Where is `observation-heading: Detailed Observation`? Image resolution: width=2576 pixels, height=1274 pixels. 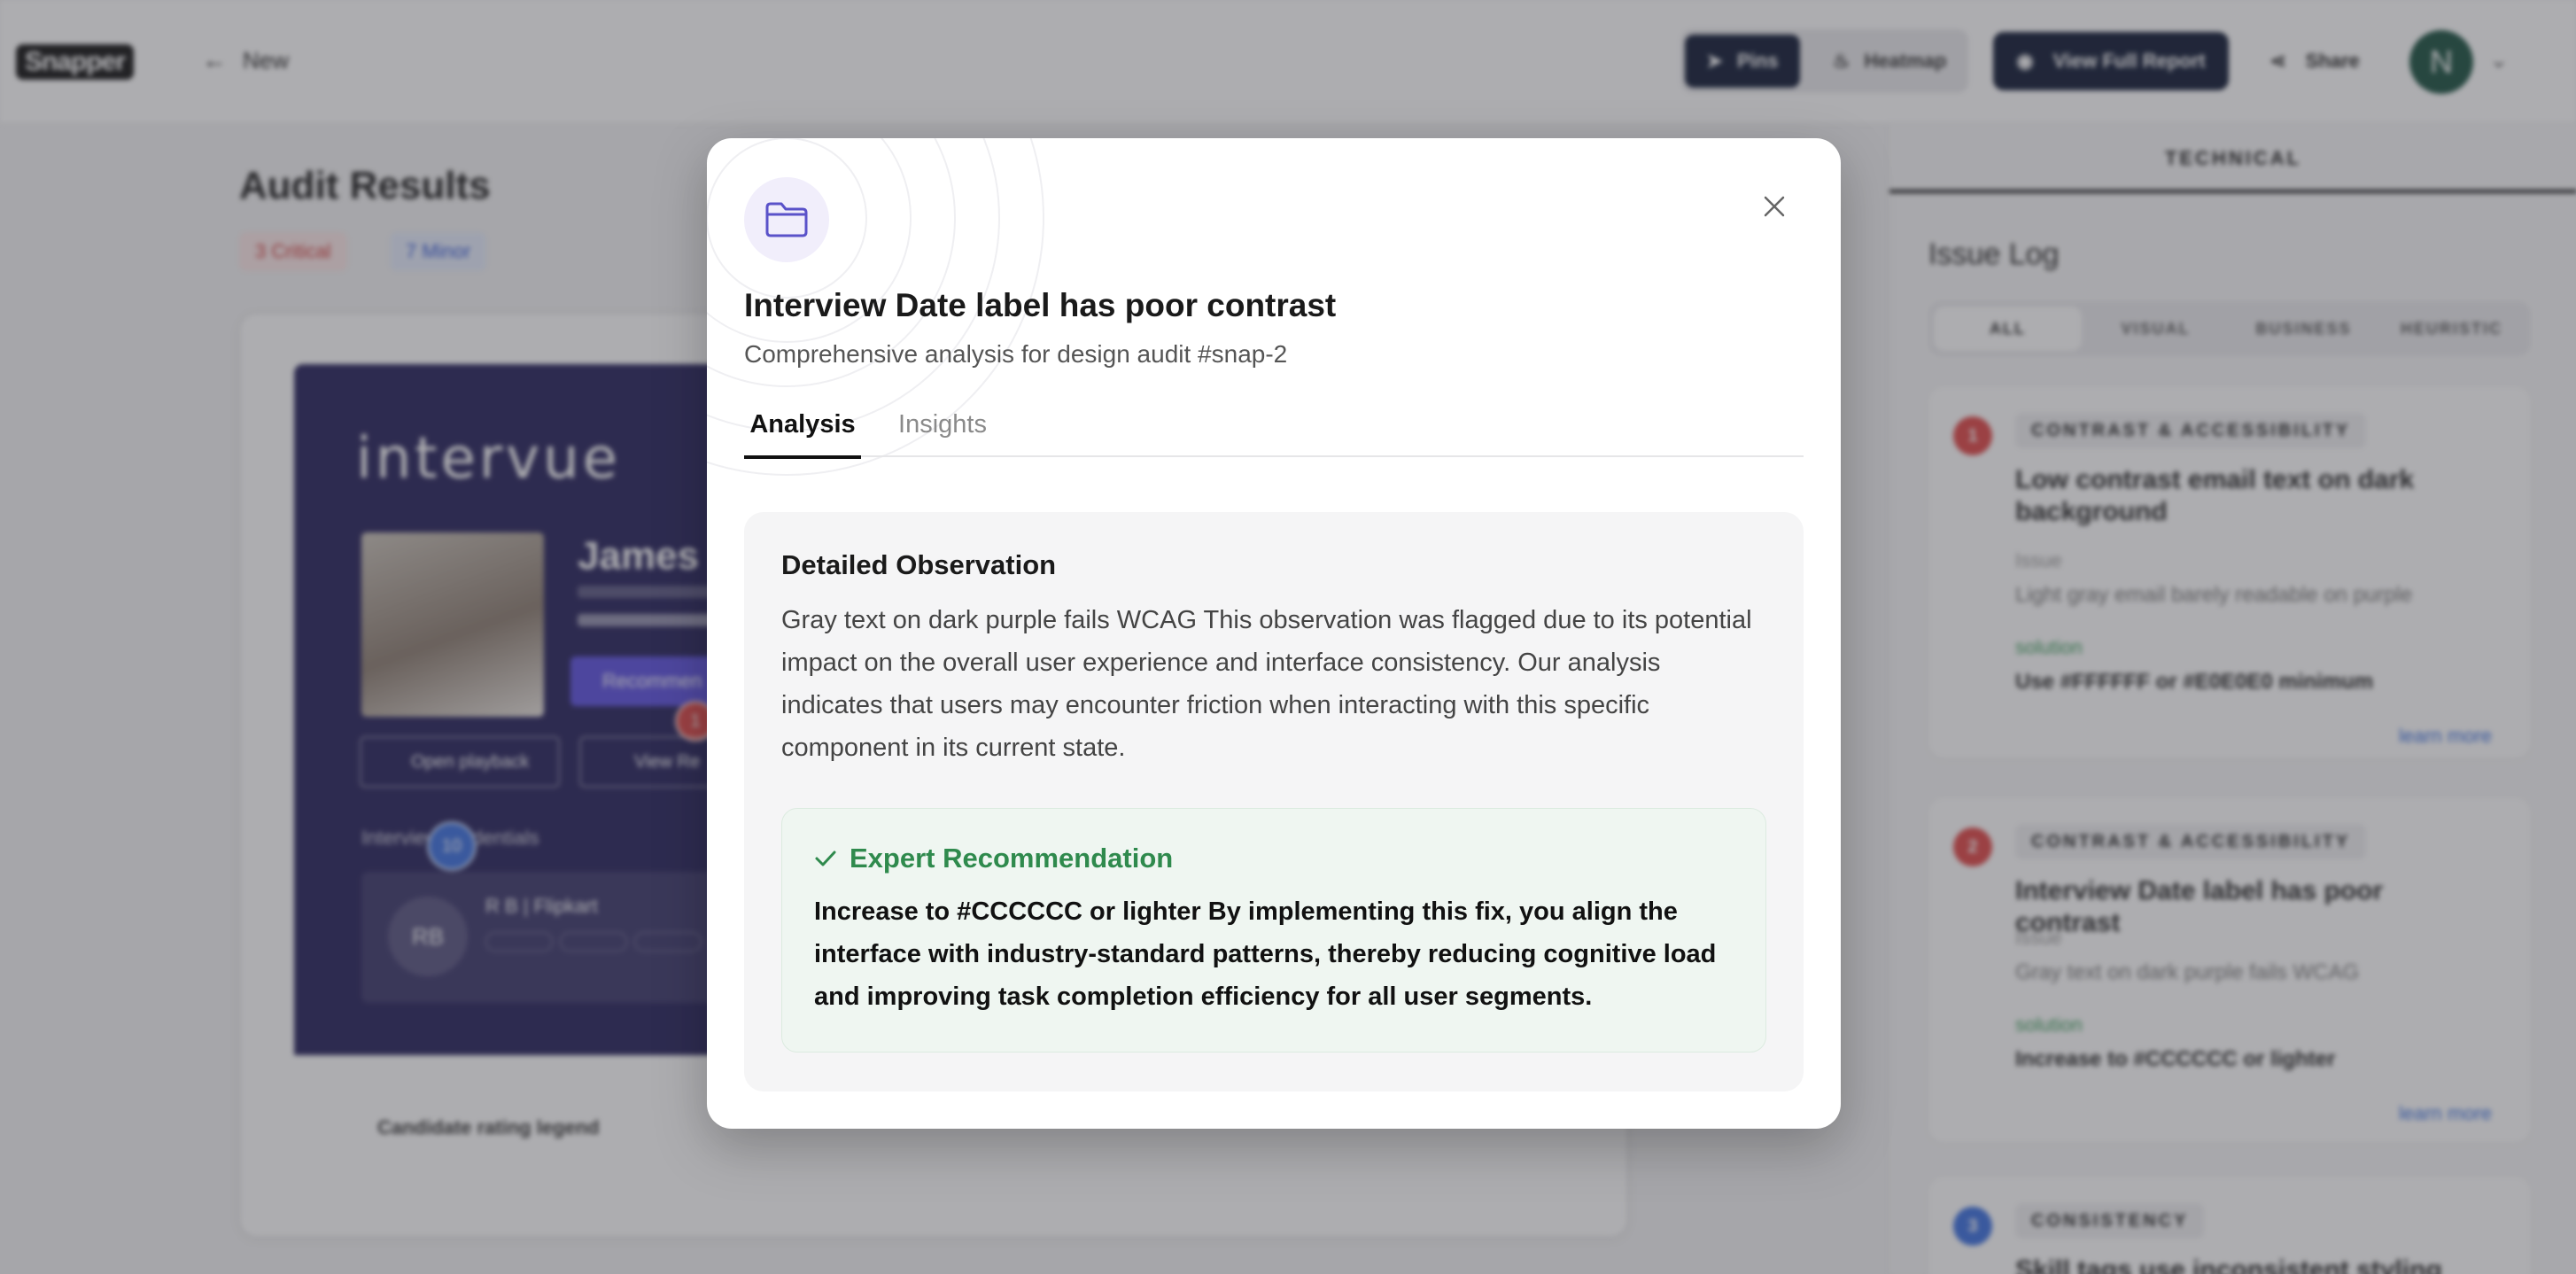
observation-heading: Detailed Observation is located at coordinates (919, 564).